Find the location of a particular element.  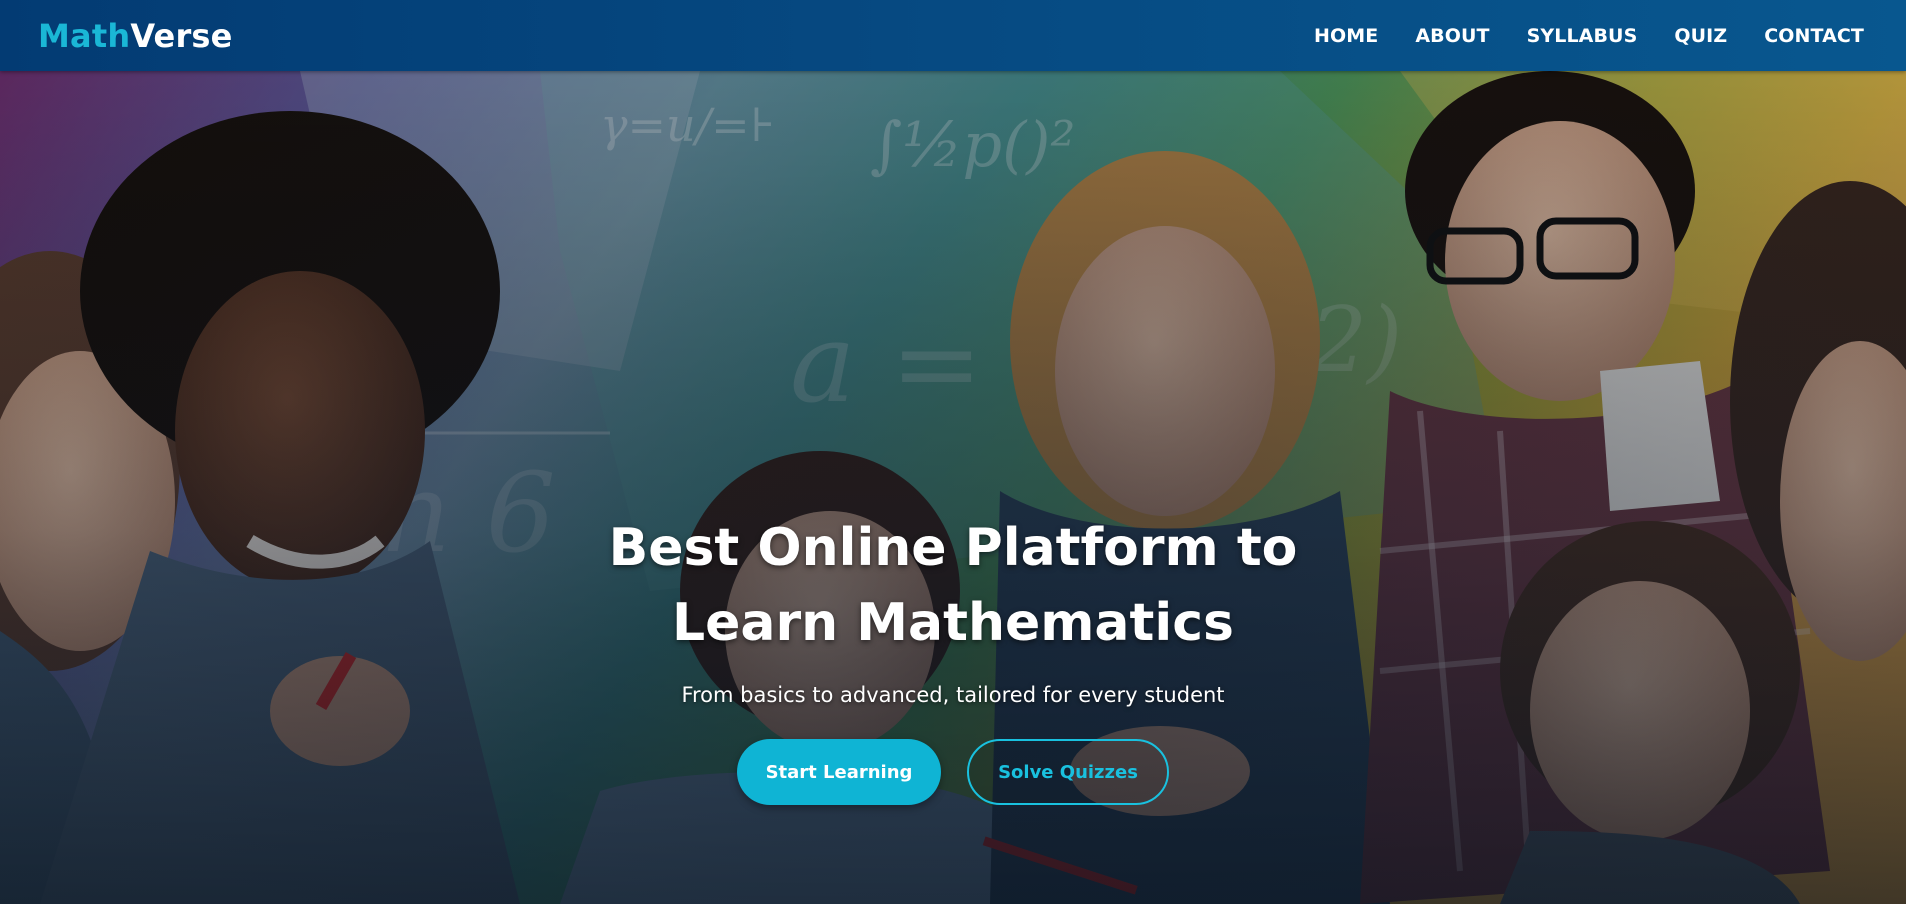

brand-logo-rest: Verse is located at coordinates (181, 35).